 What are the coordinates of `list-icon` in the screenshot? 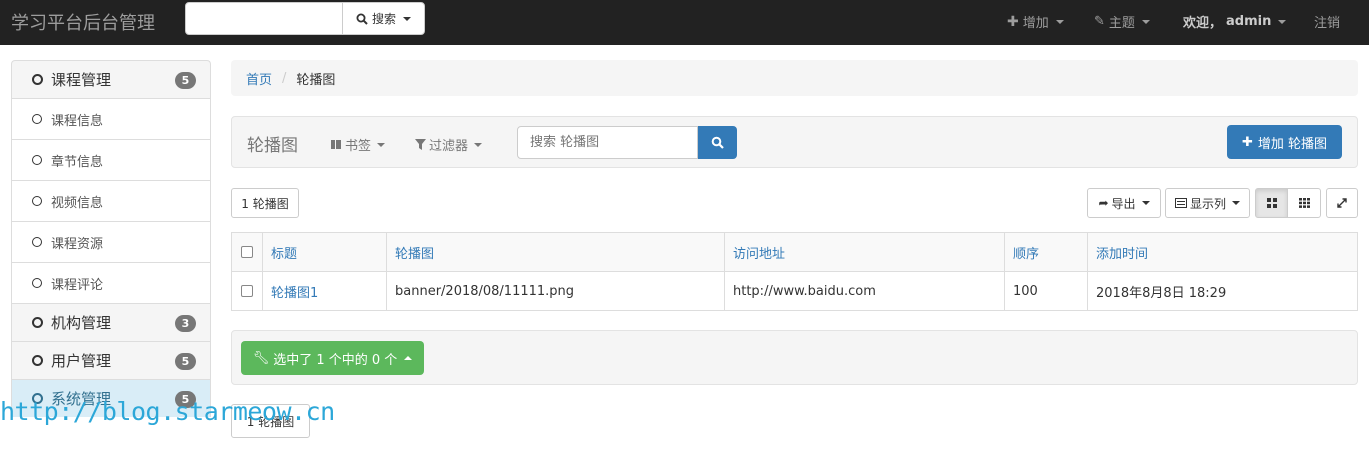 It's located at (1180, 203).